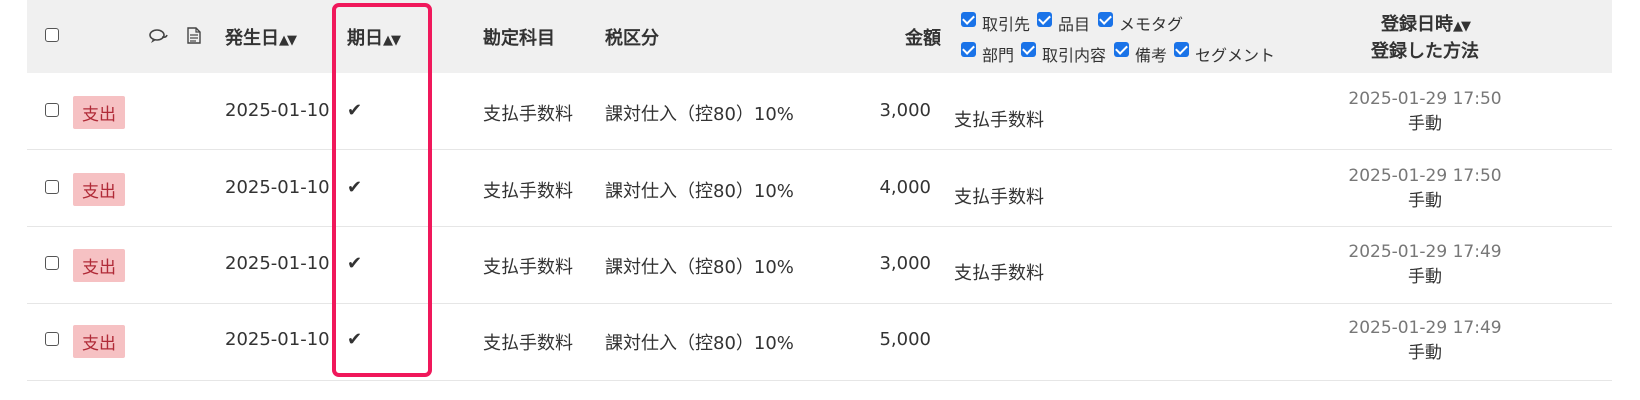 The image size is (1640, 400). I want to click on registration-method-header: 登録した方法, so click(1425, 51).